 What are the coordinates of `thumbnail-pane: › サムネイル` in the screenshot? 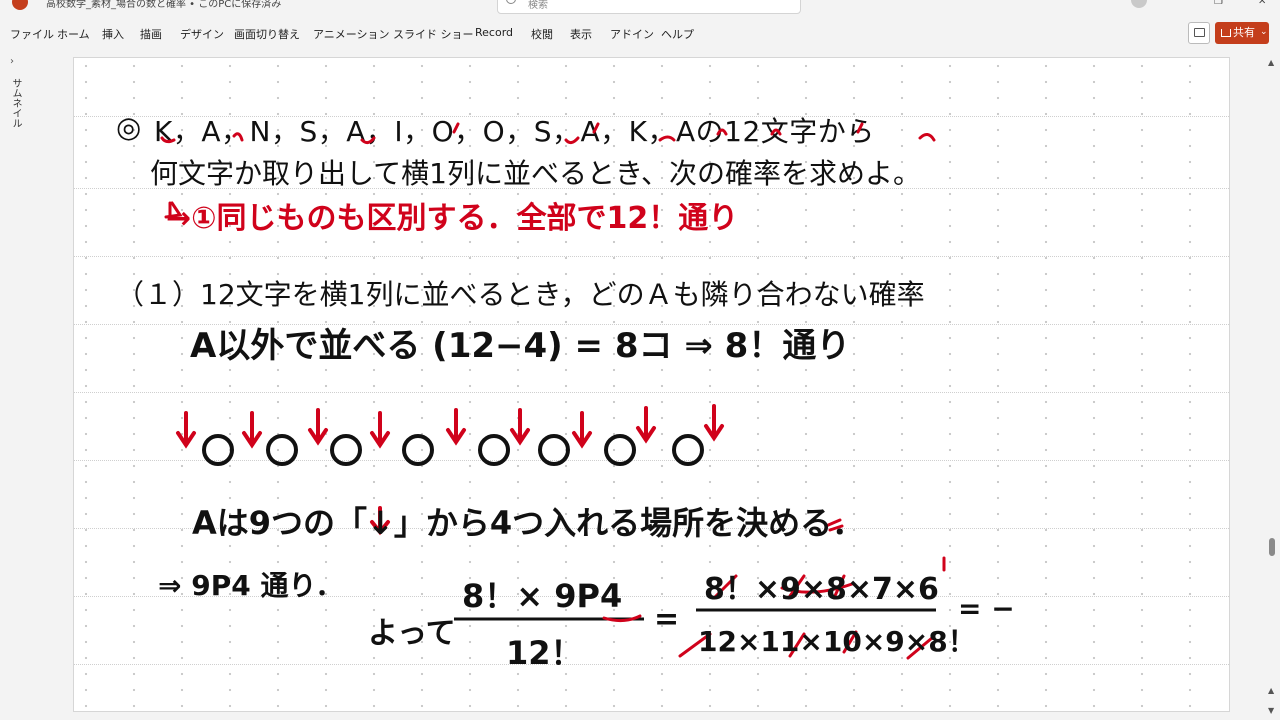 It's located at (14, 384).